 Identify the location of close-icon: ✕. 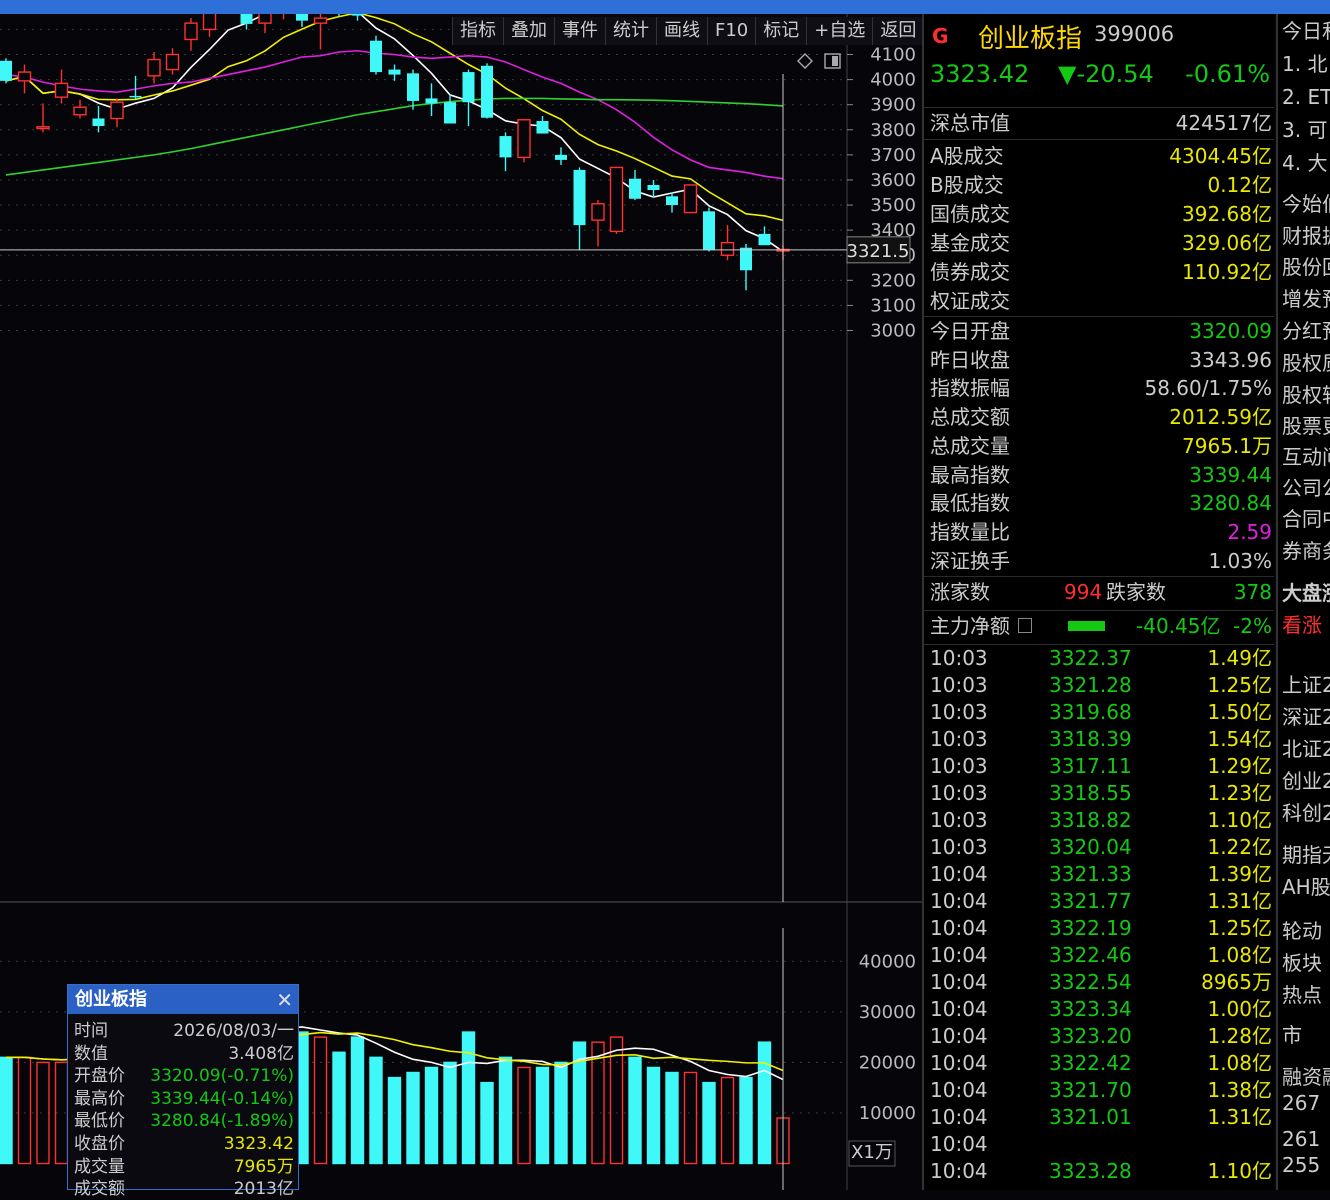
(284, 1000).